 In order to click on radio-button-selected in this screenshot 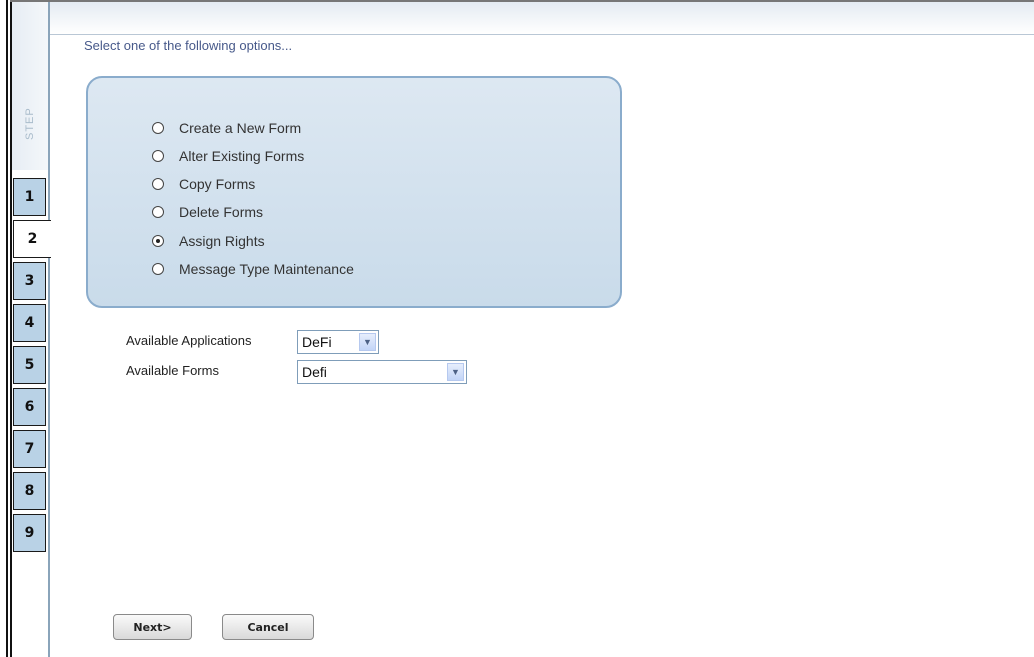, I will do `click(158, 241)`.